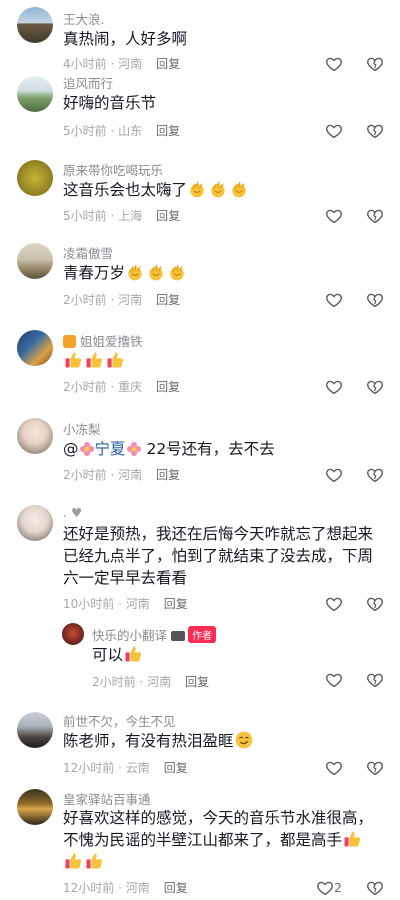 Image resolution: width=400 pixels, height=900 pixels. What do you see at coordinates (82, 428) in the screenshot?
I see `comment-author: 小冻梨` at bounding box center [82, 428].